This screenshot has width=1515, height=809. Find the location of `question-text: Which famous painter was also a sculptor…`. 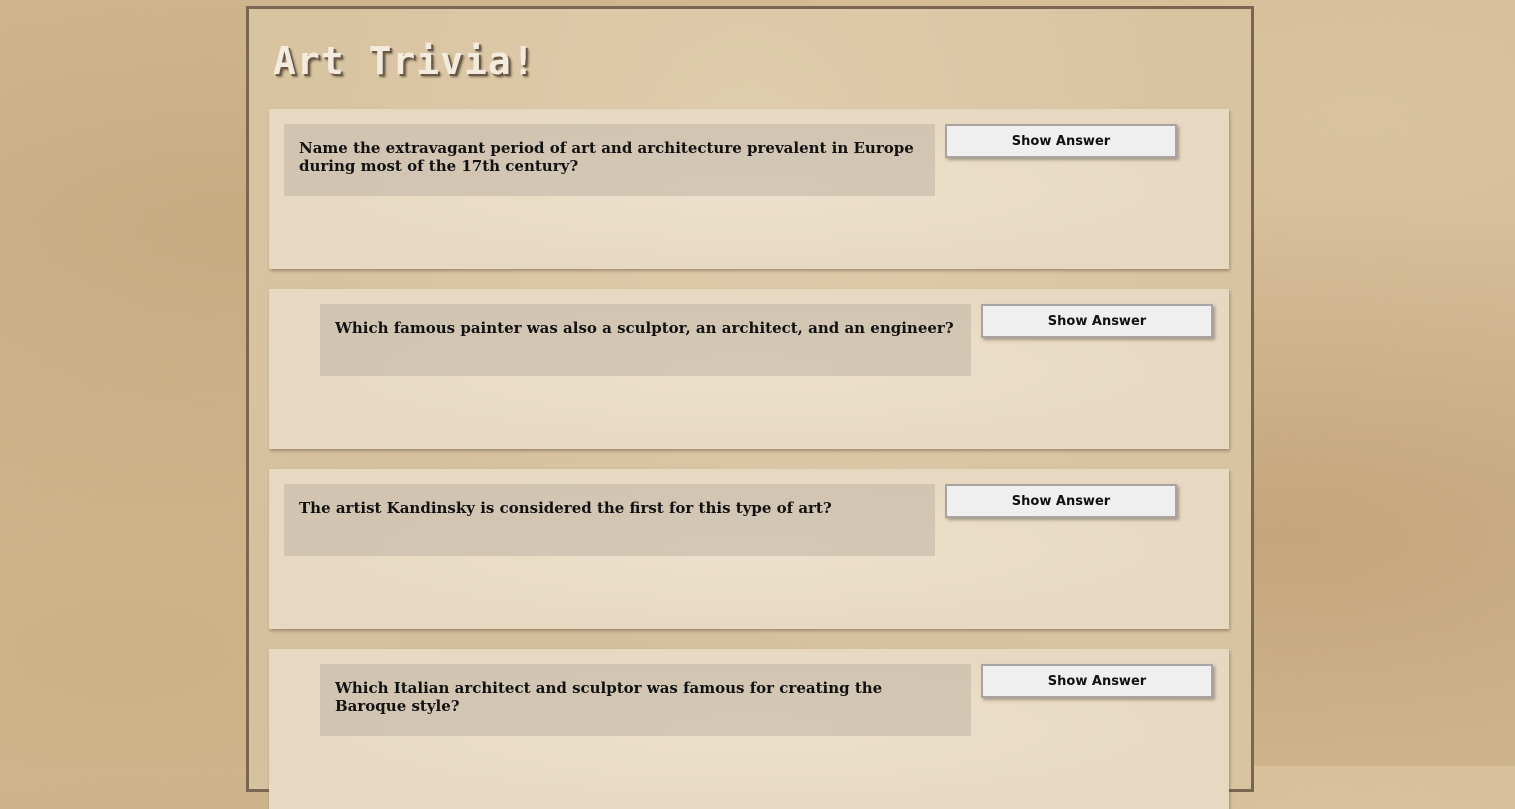

question-text: Which famous painter was also a sculptor… is located at coordinates (644, 328).